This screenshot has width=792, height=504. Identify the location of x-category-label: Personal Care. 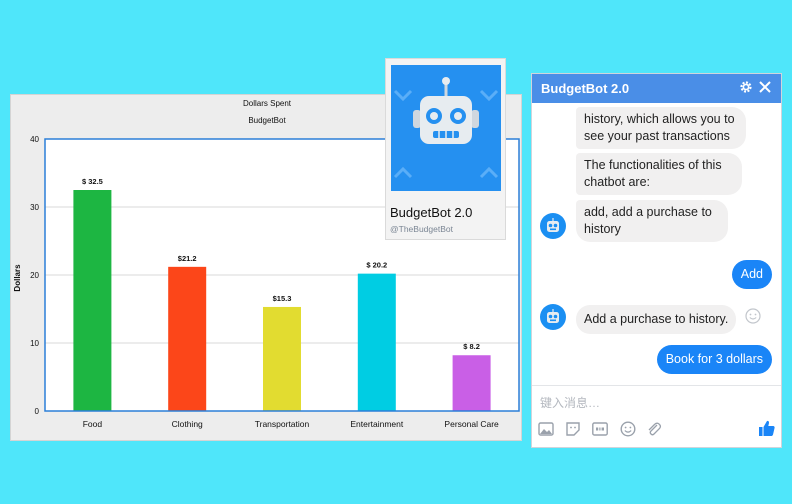
(471, 424).